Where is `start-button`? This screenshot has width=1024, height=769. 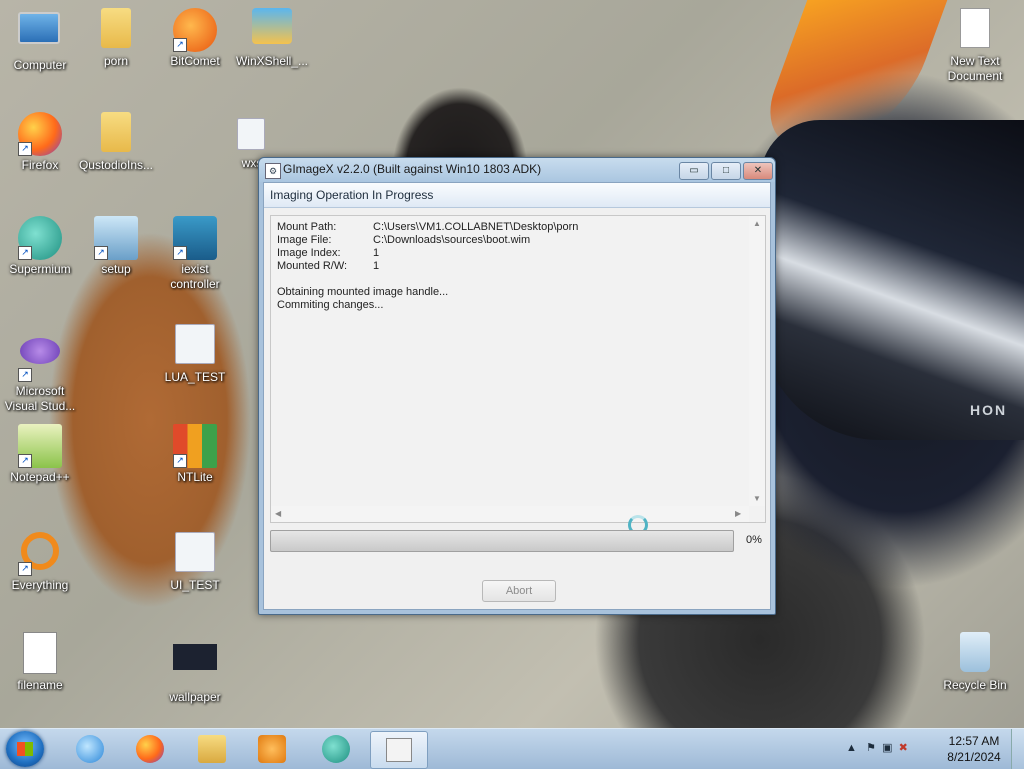
start-button is located at coordinates (25, 749).